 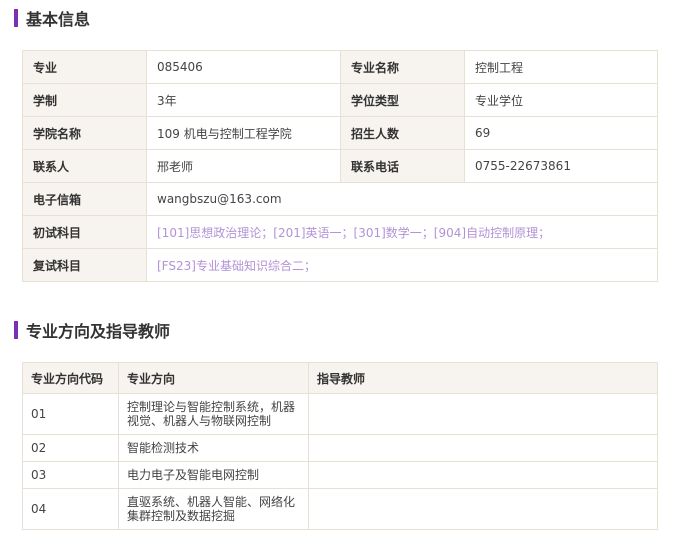 I want to click on email-value: wangbszu@163.com, so click(x=402, y=199).